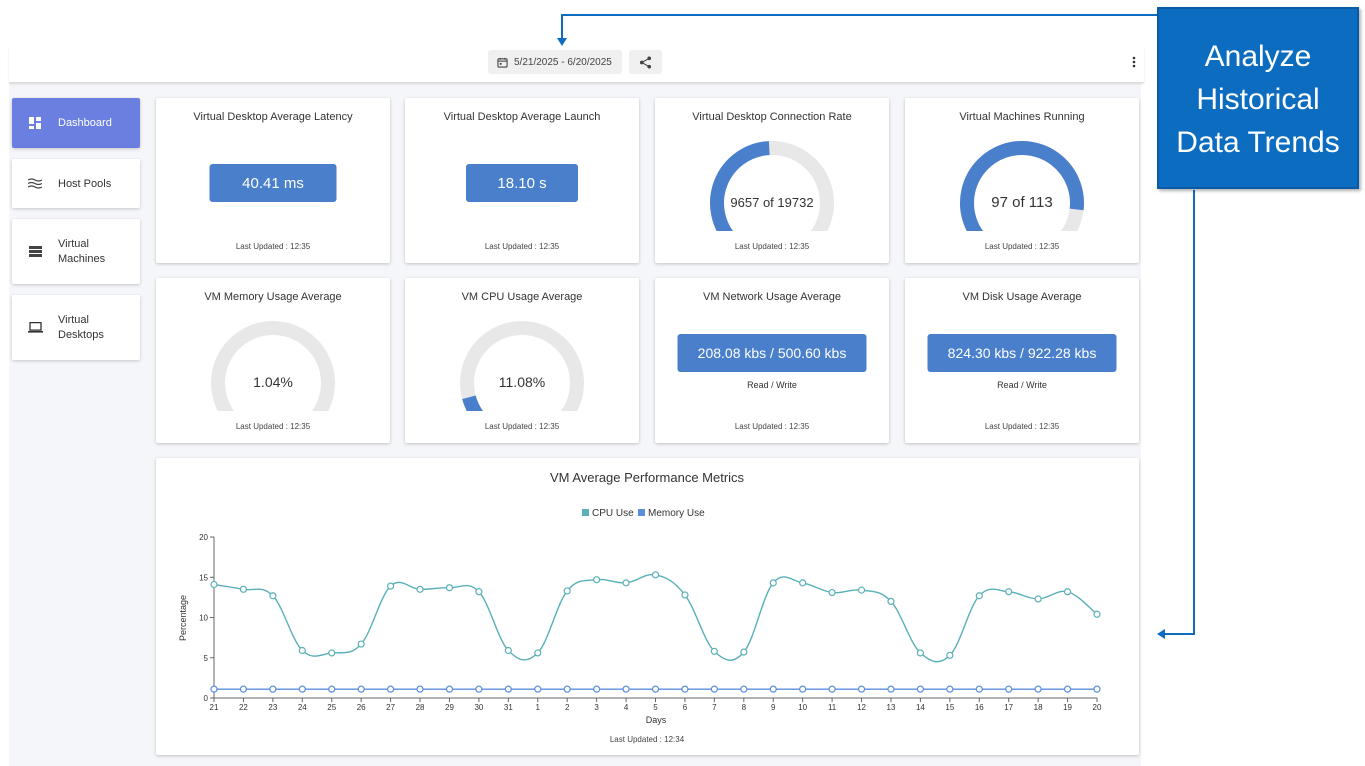 Image resolution: width=1365 pixels, height=766 pixels. I want to click on callout-box: Analyze Historical Data Trends, so click(1258, 98).